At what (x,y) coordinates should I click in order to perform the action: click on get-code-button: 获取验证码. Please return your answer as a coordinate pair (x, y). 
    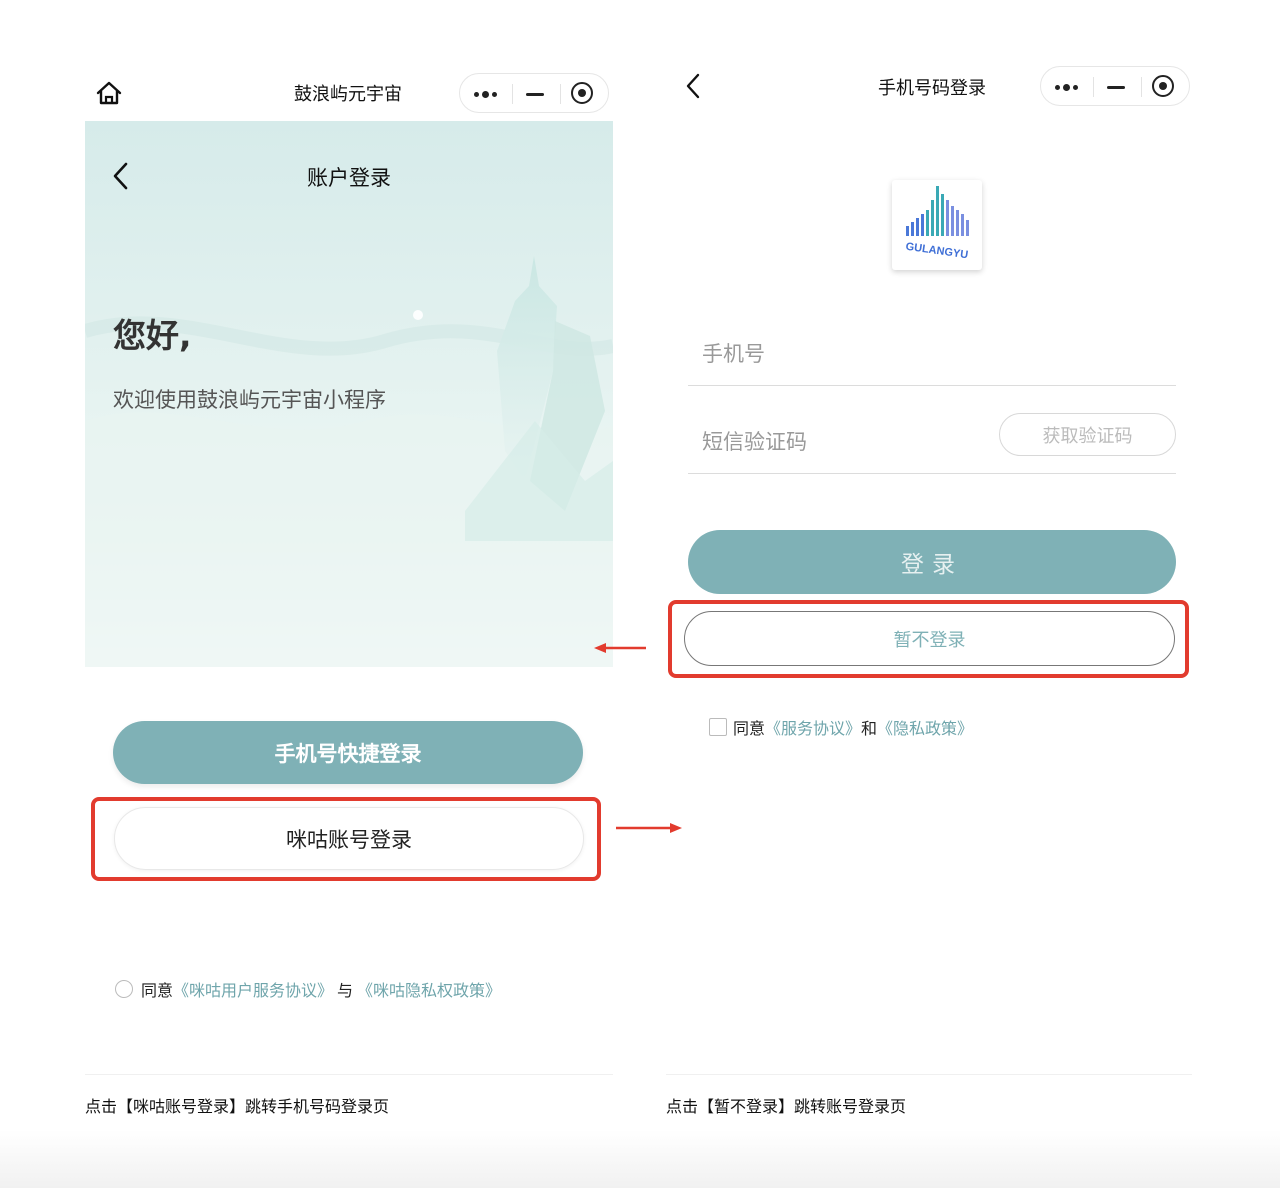
    Looking at the image, I should click on (1087, 434).